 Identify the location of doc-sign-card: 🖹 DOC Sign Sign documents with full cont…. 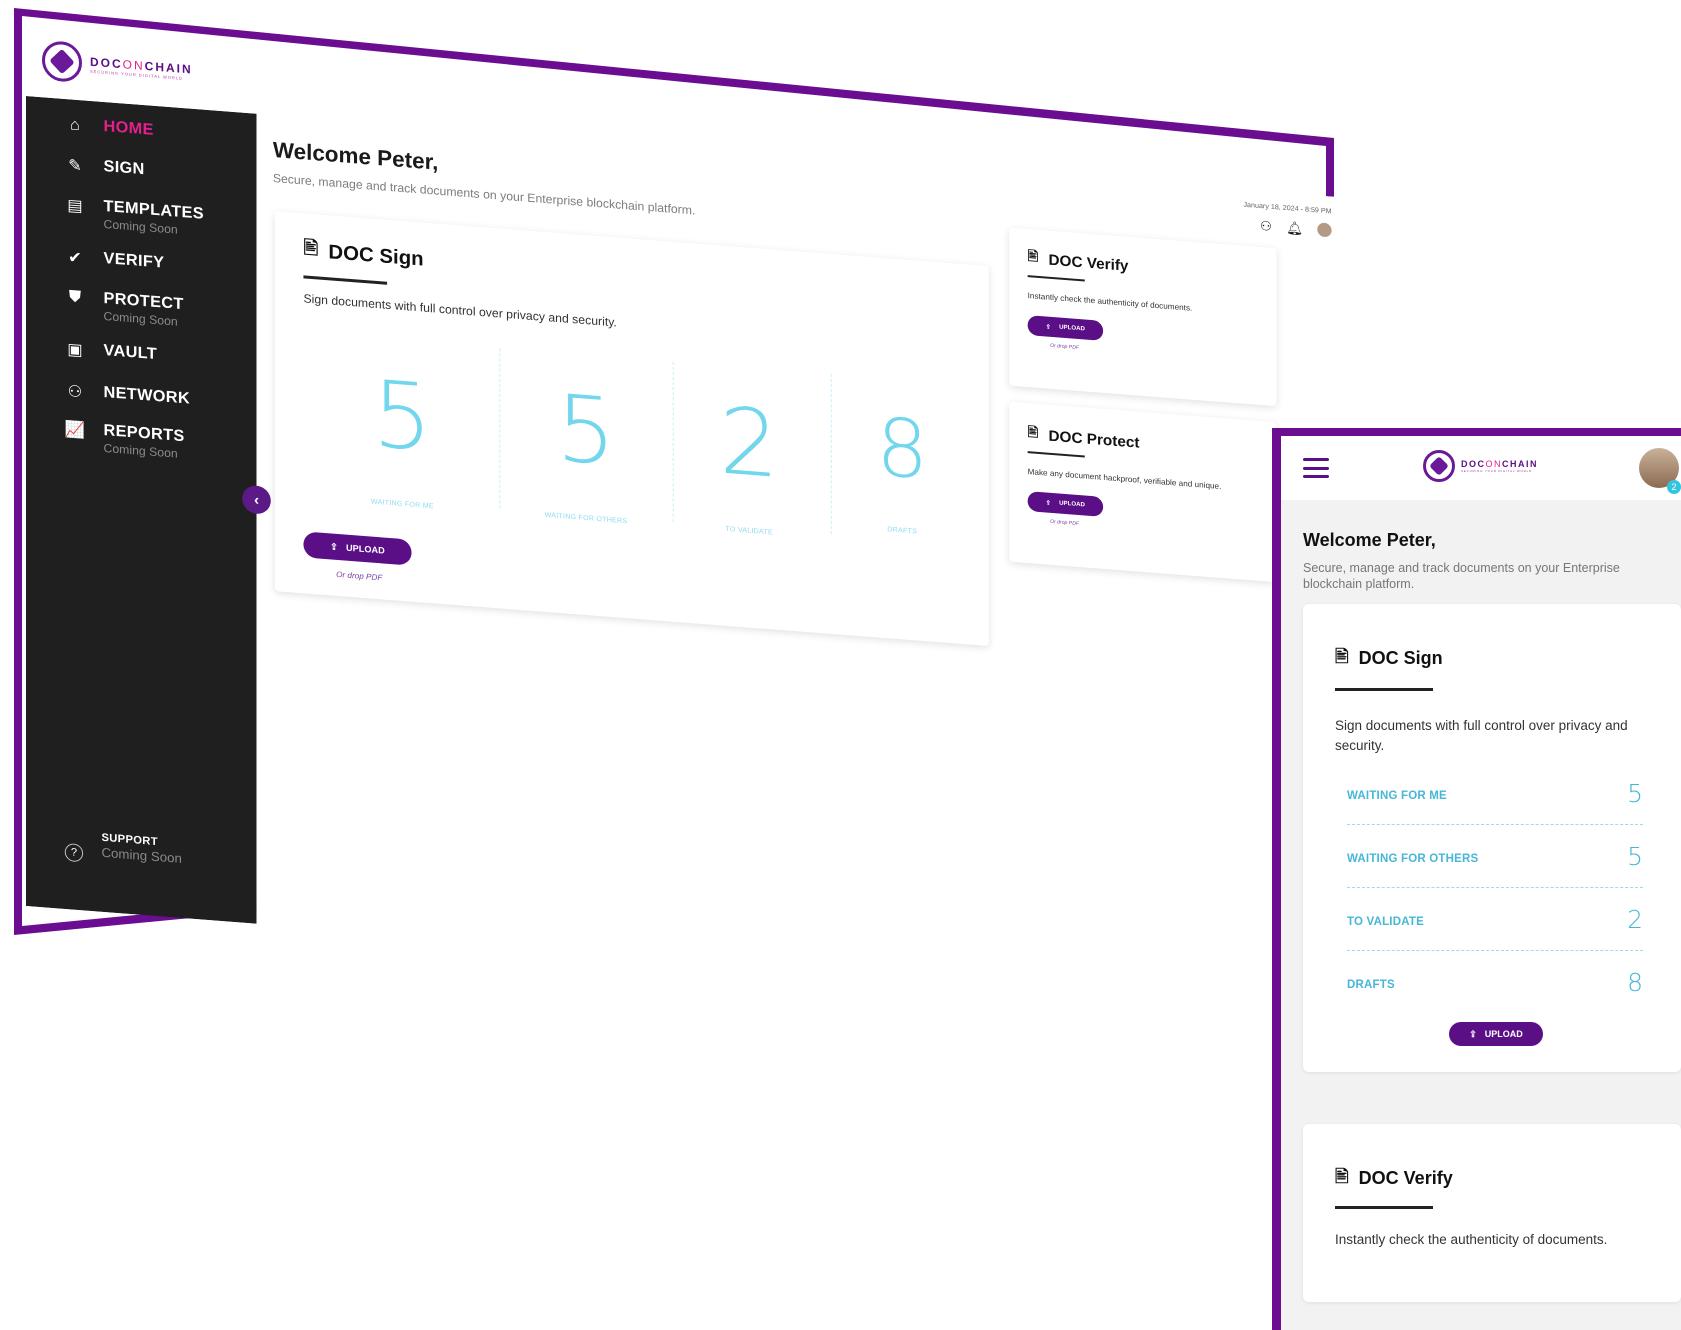
(631, 429).